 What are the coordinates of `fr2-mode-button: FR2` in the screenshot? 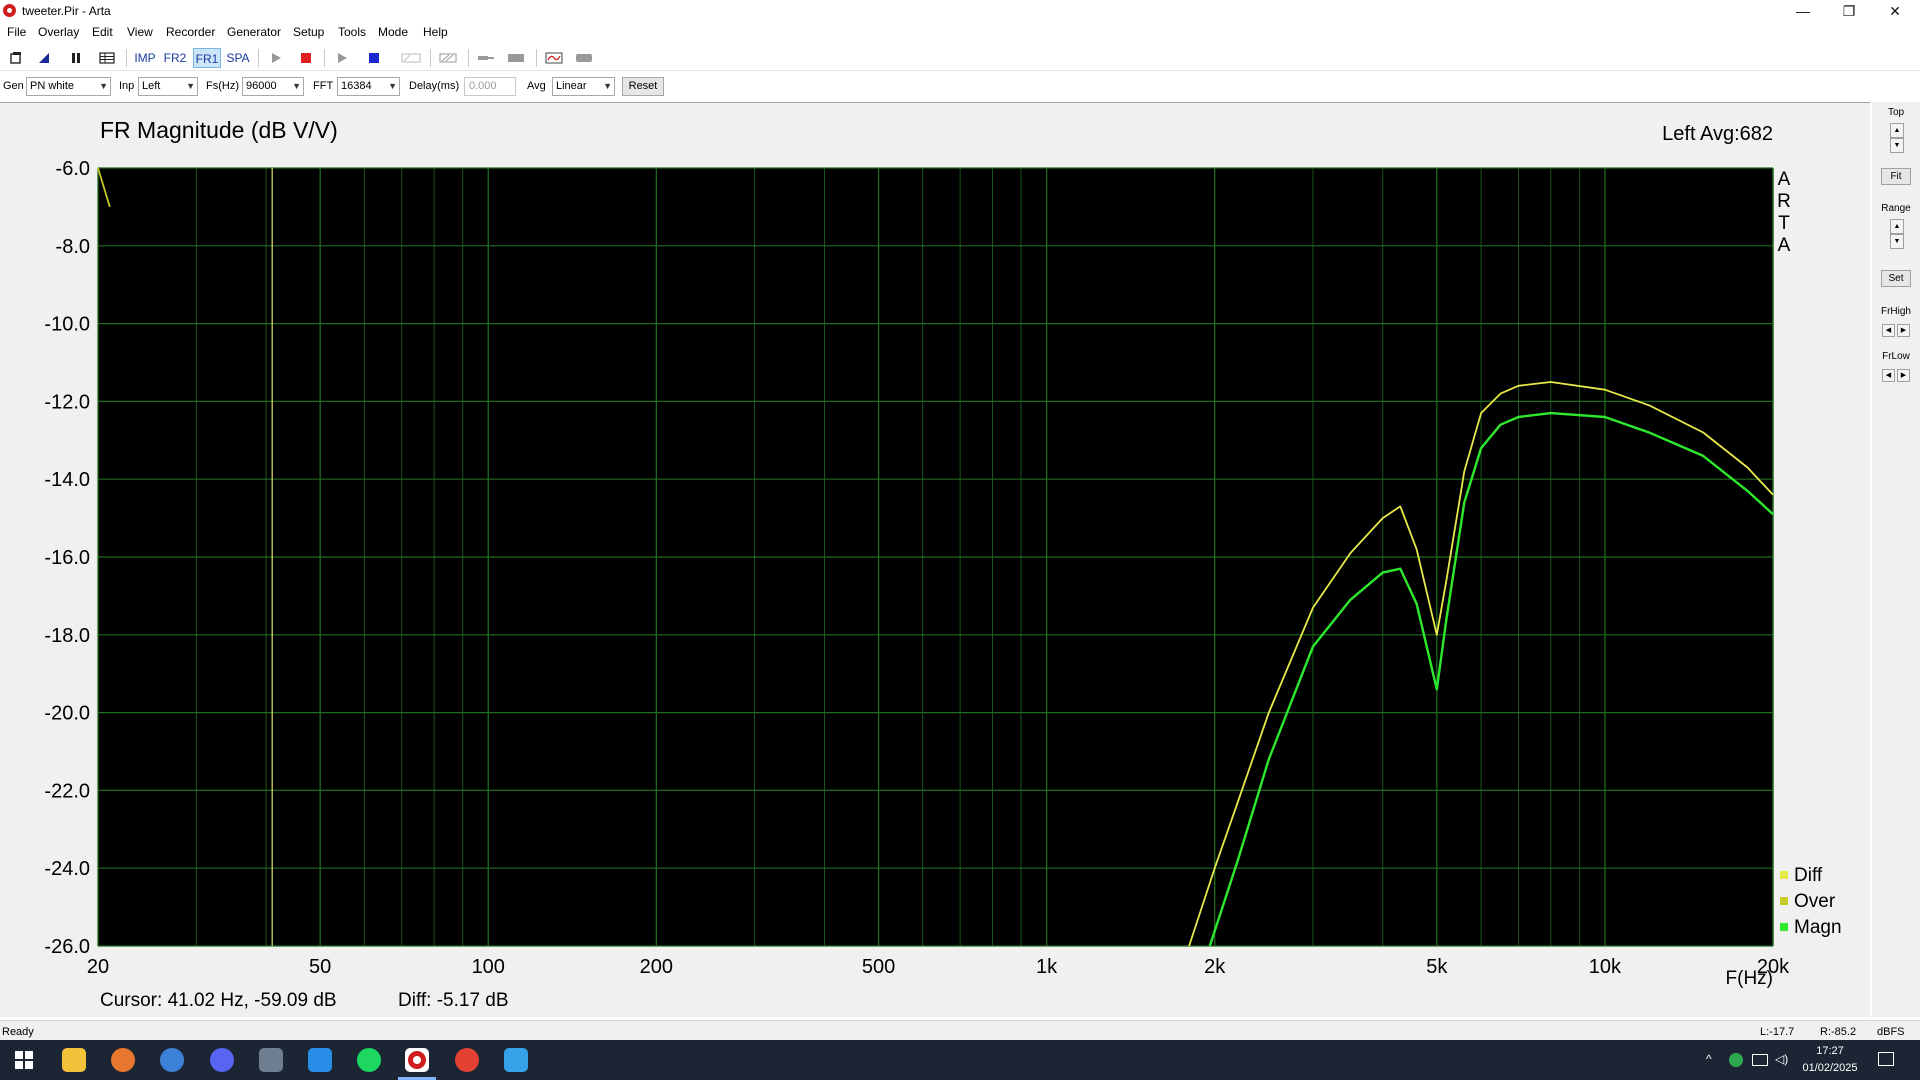 It's located at (175, 58).